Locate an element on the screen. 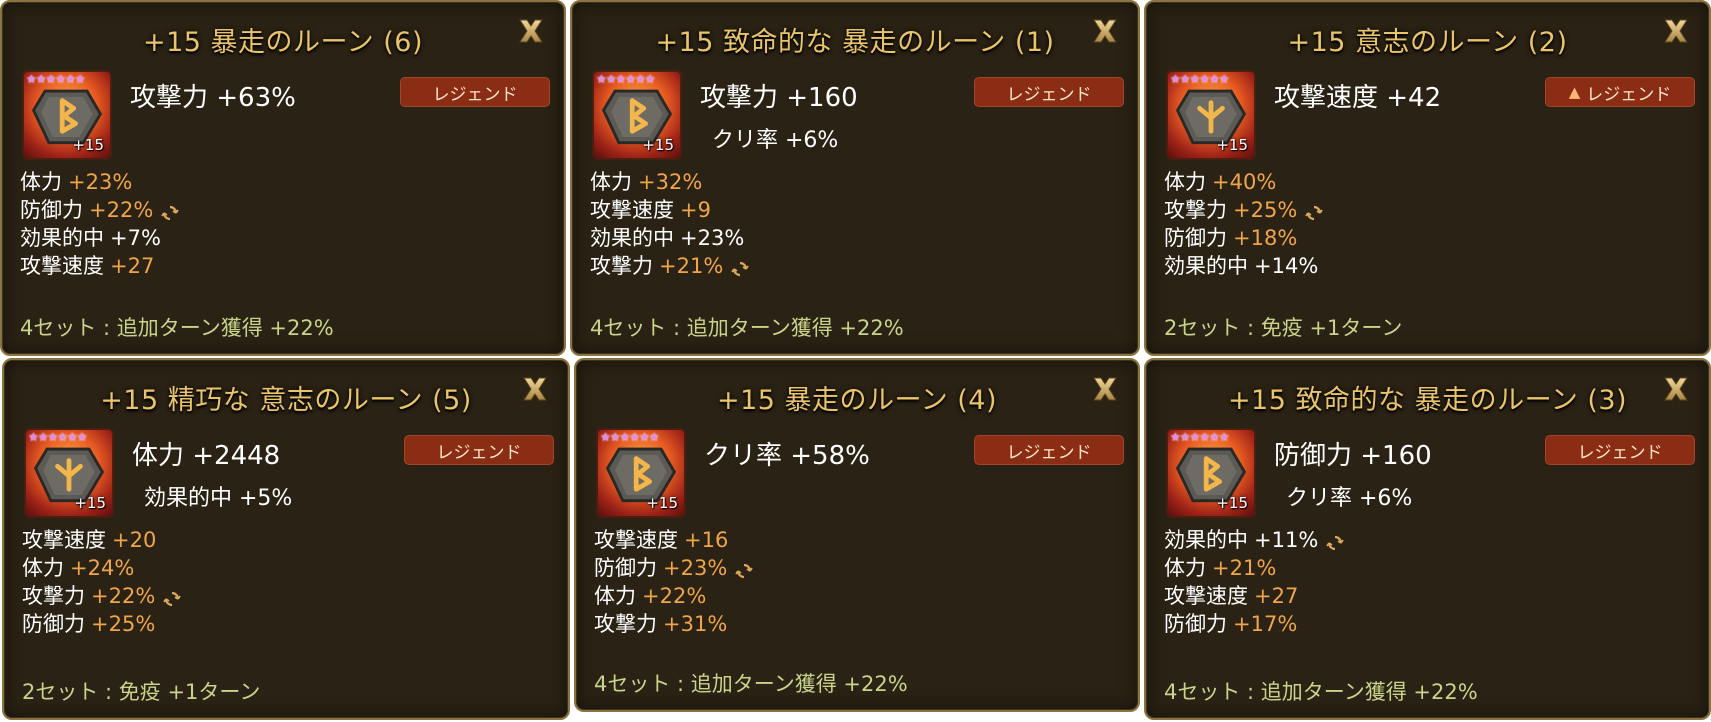 This screenshot has width=1711, height=722. substat-value: +31% is located at coordinates (695, 624).